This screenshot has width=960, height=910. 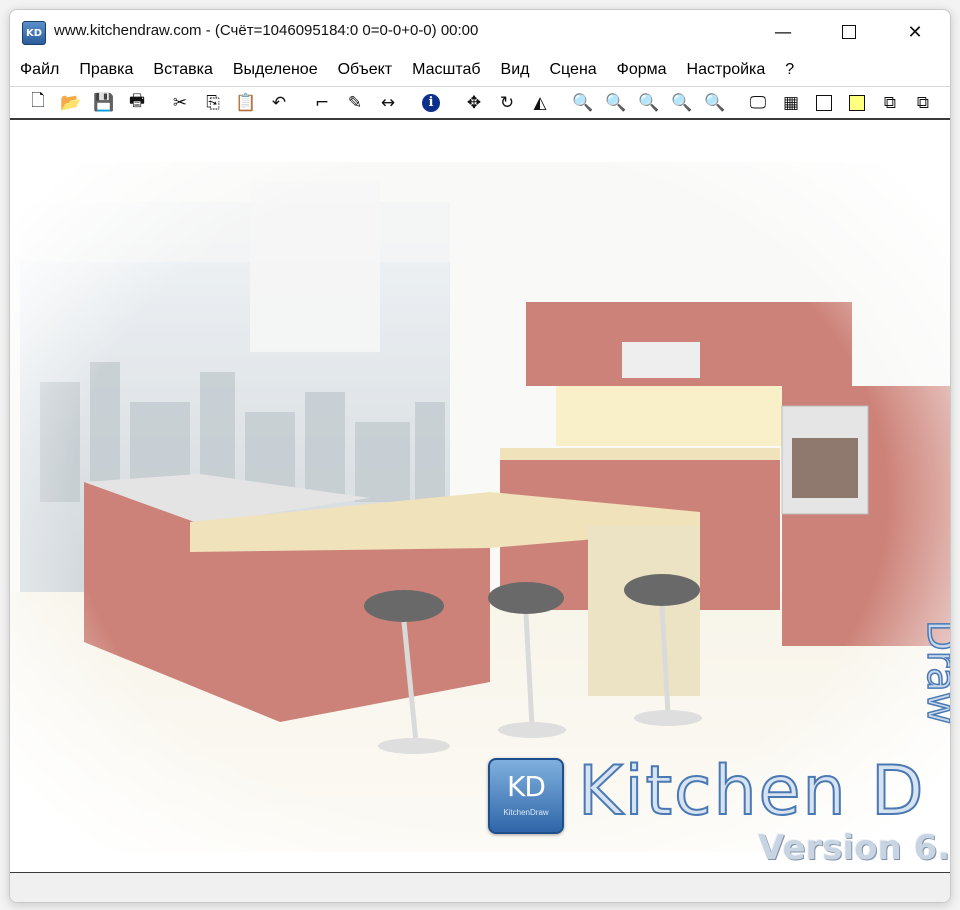 I want to click on stairs-icon: ⌐, so click(x=322, y=103).